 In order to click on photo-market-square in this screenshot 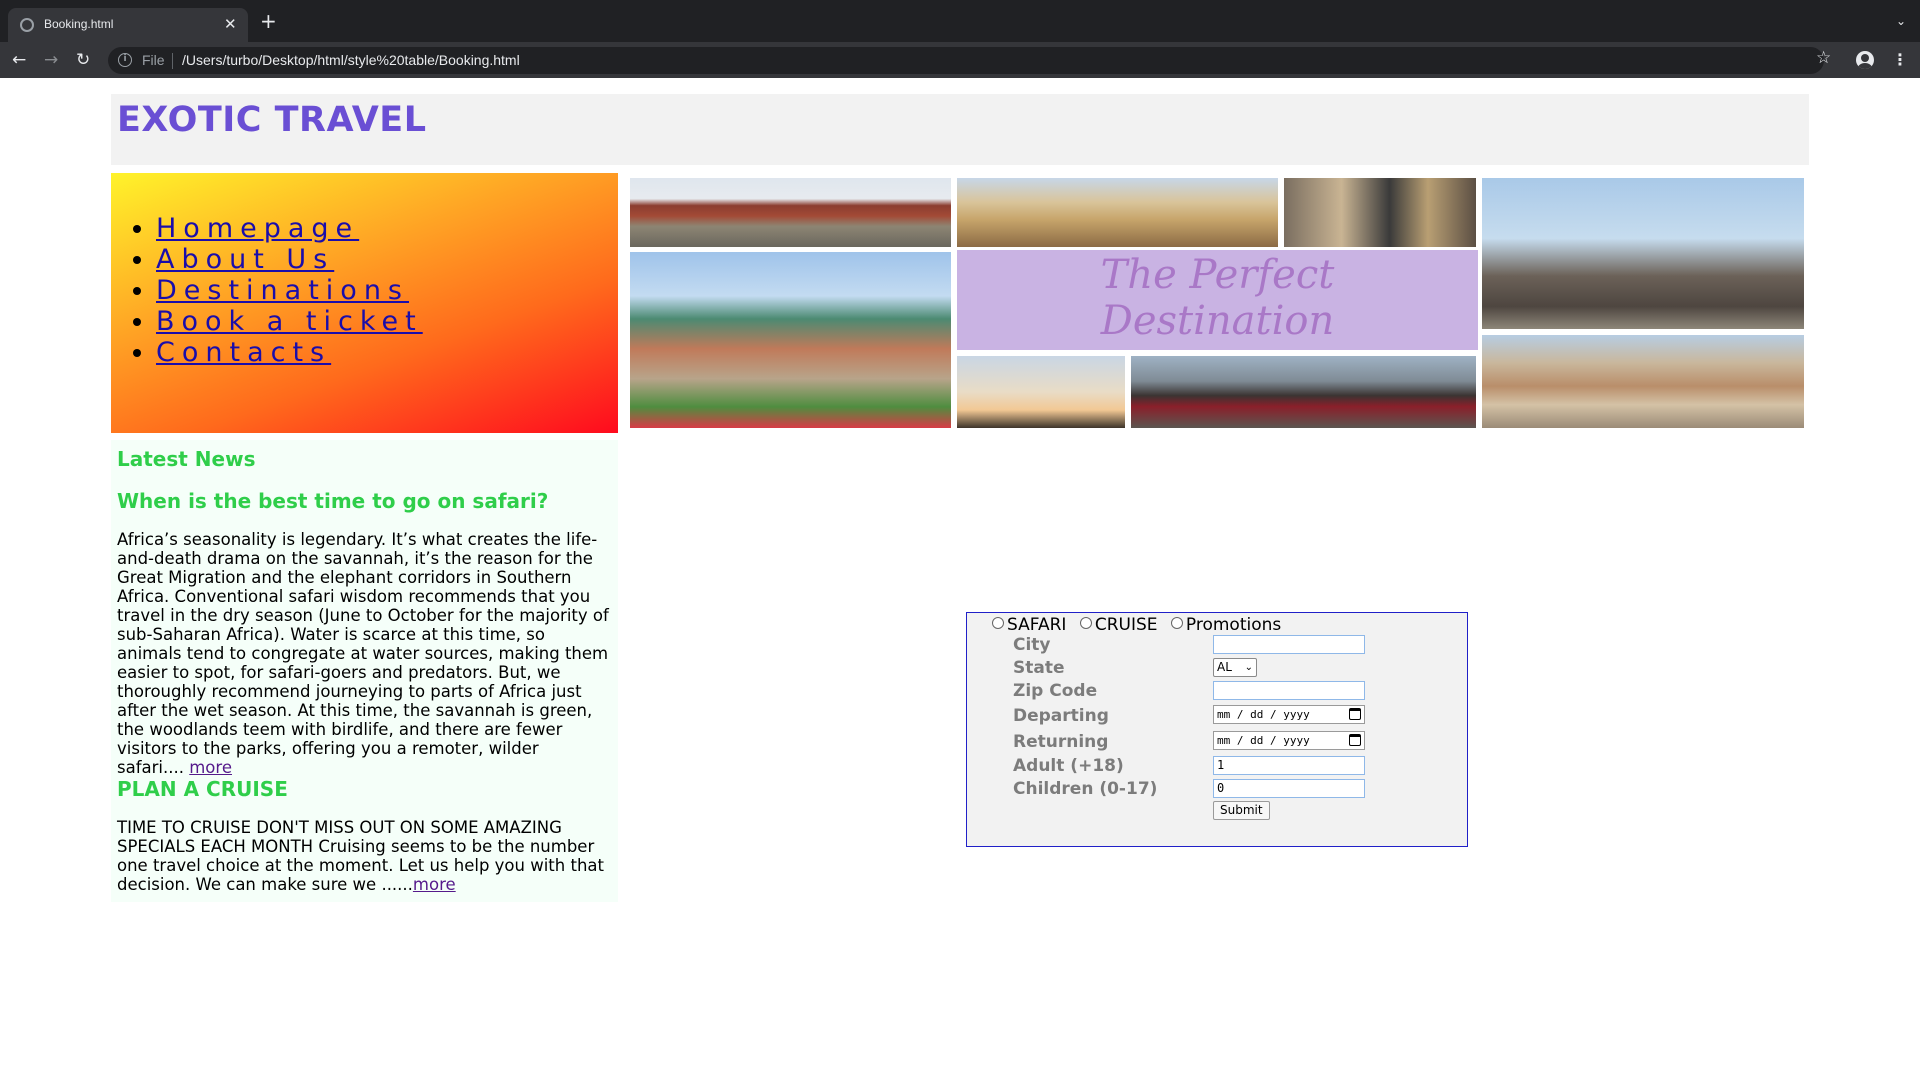, I will do `click(1643, 381)`.